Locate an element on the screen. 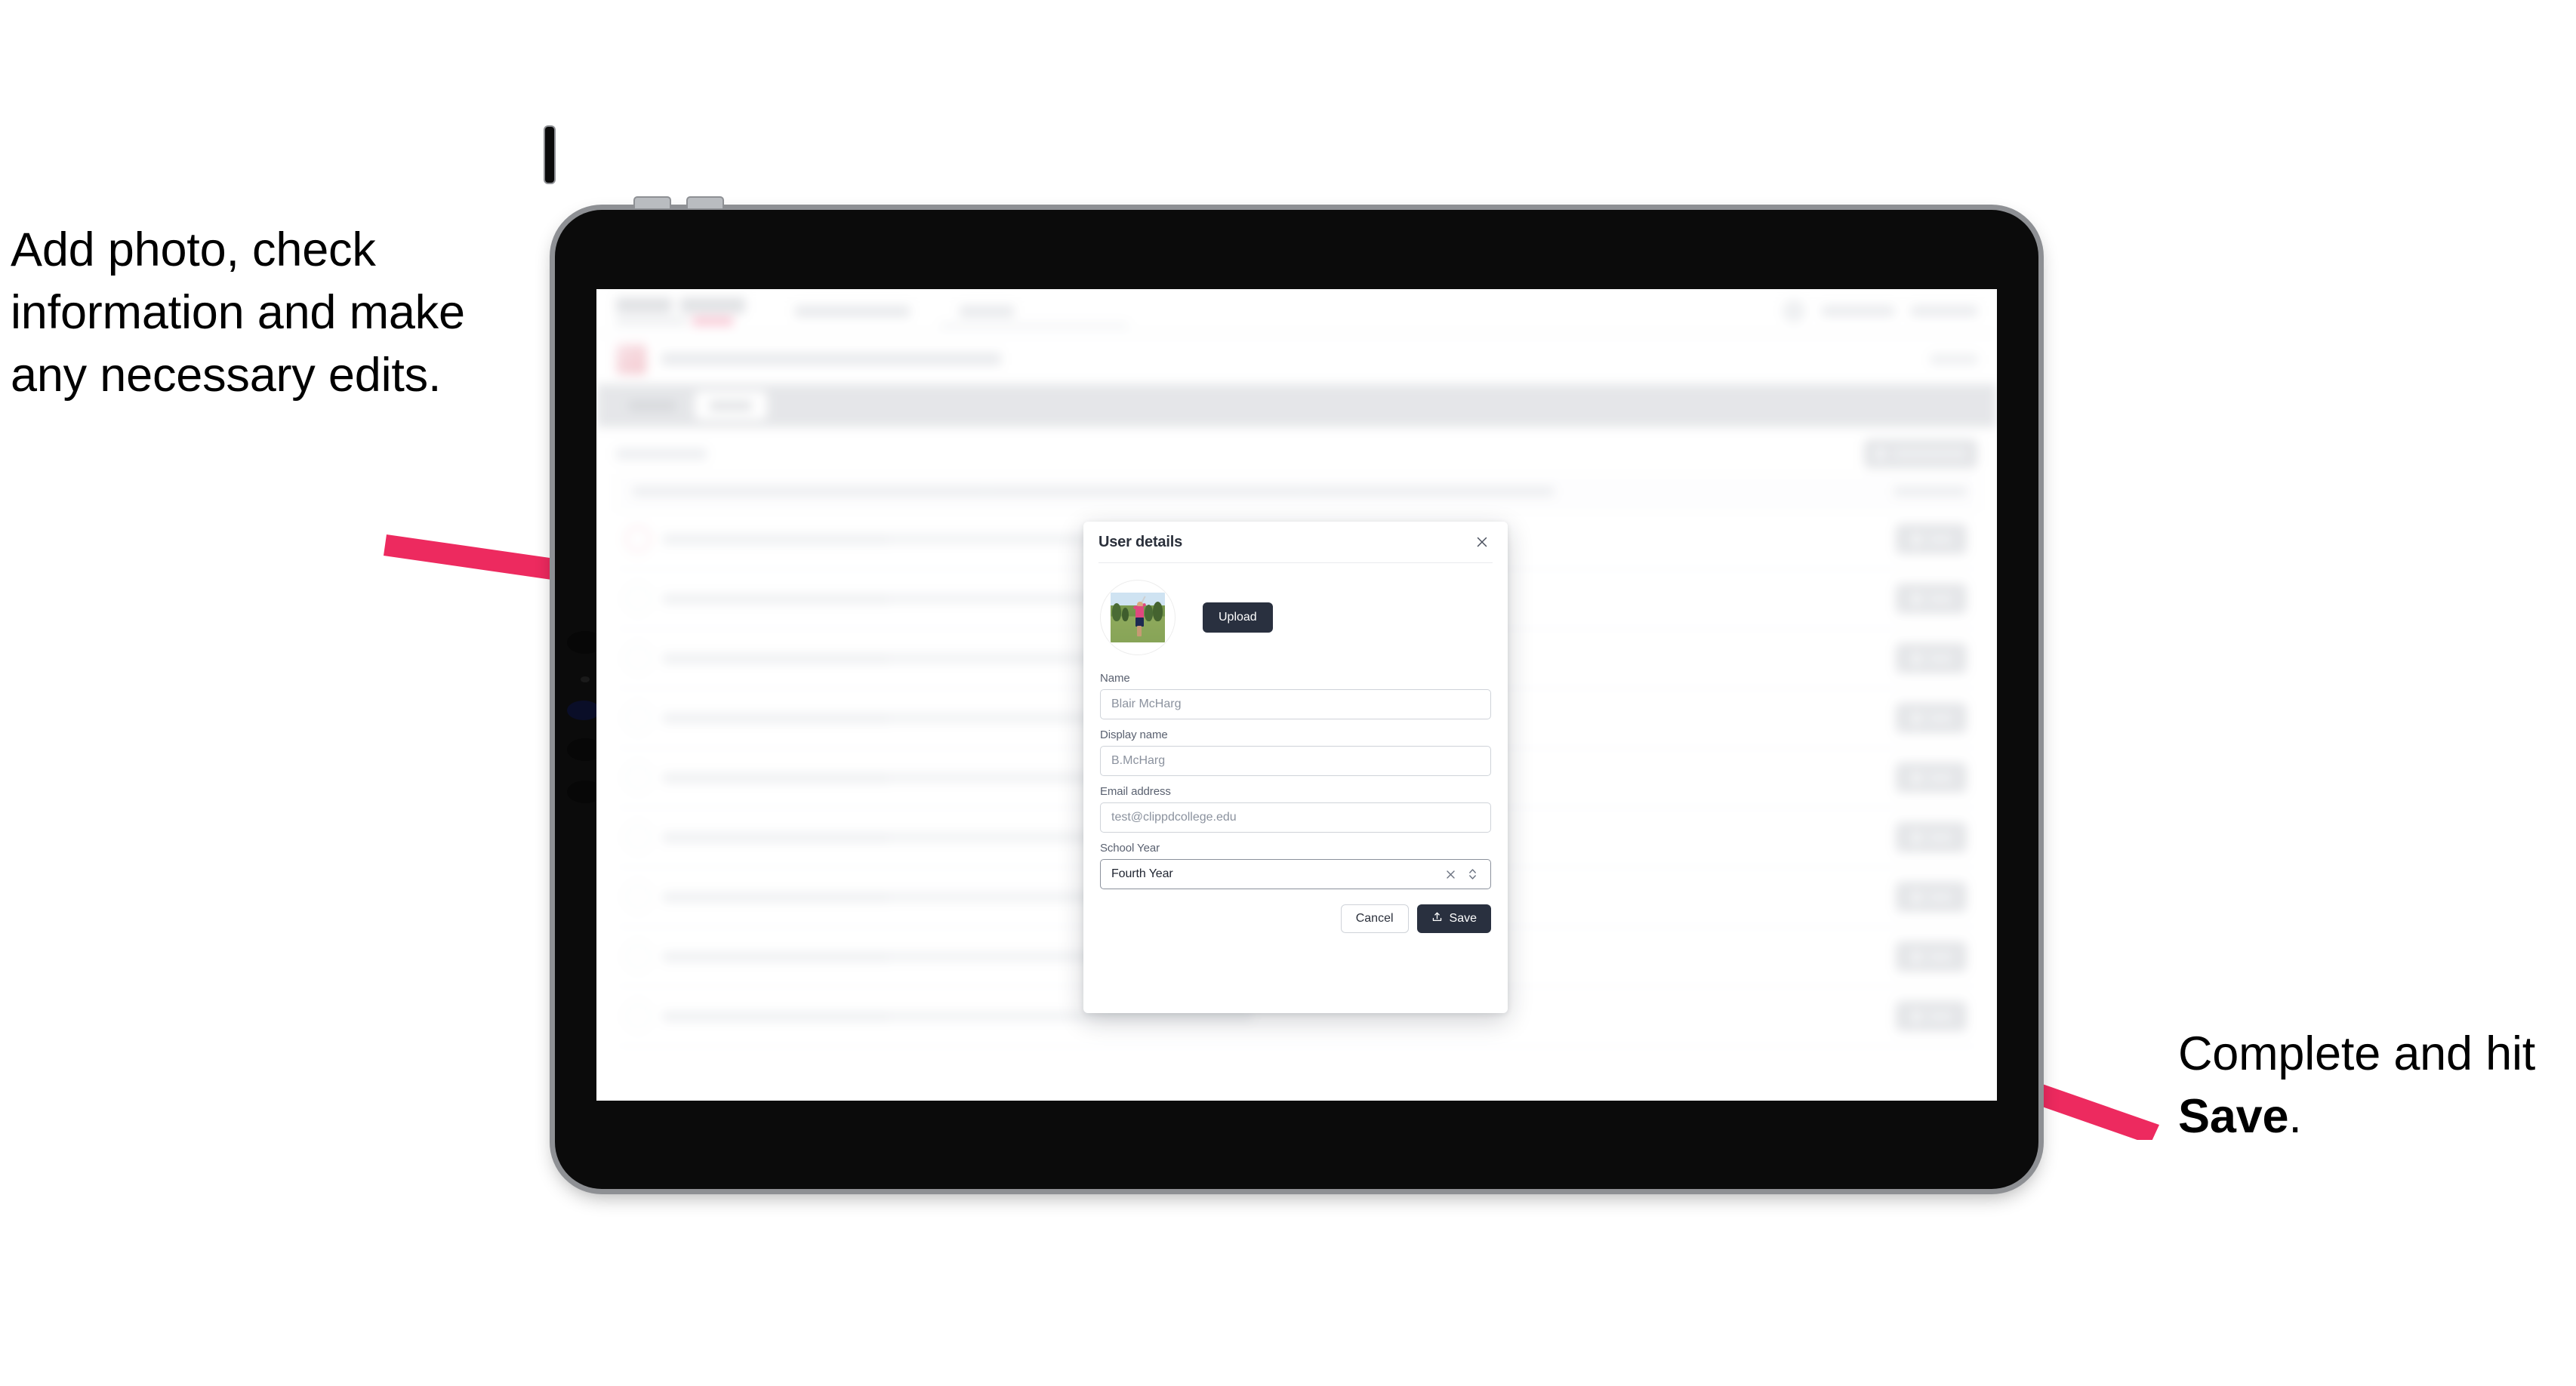 The width and height of the screenshot is (2576, 1386). email-input is located at coordinates (1295, 817).